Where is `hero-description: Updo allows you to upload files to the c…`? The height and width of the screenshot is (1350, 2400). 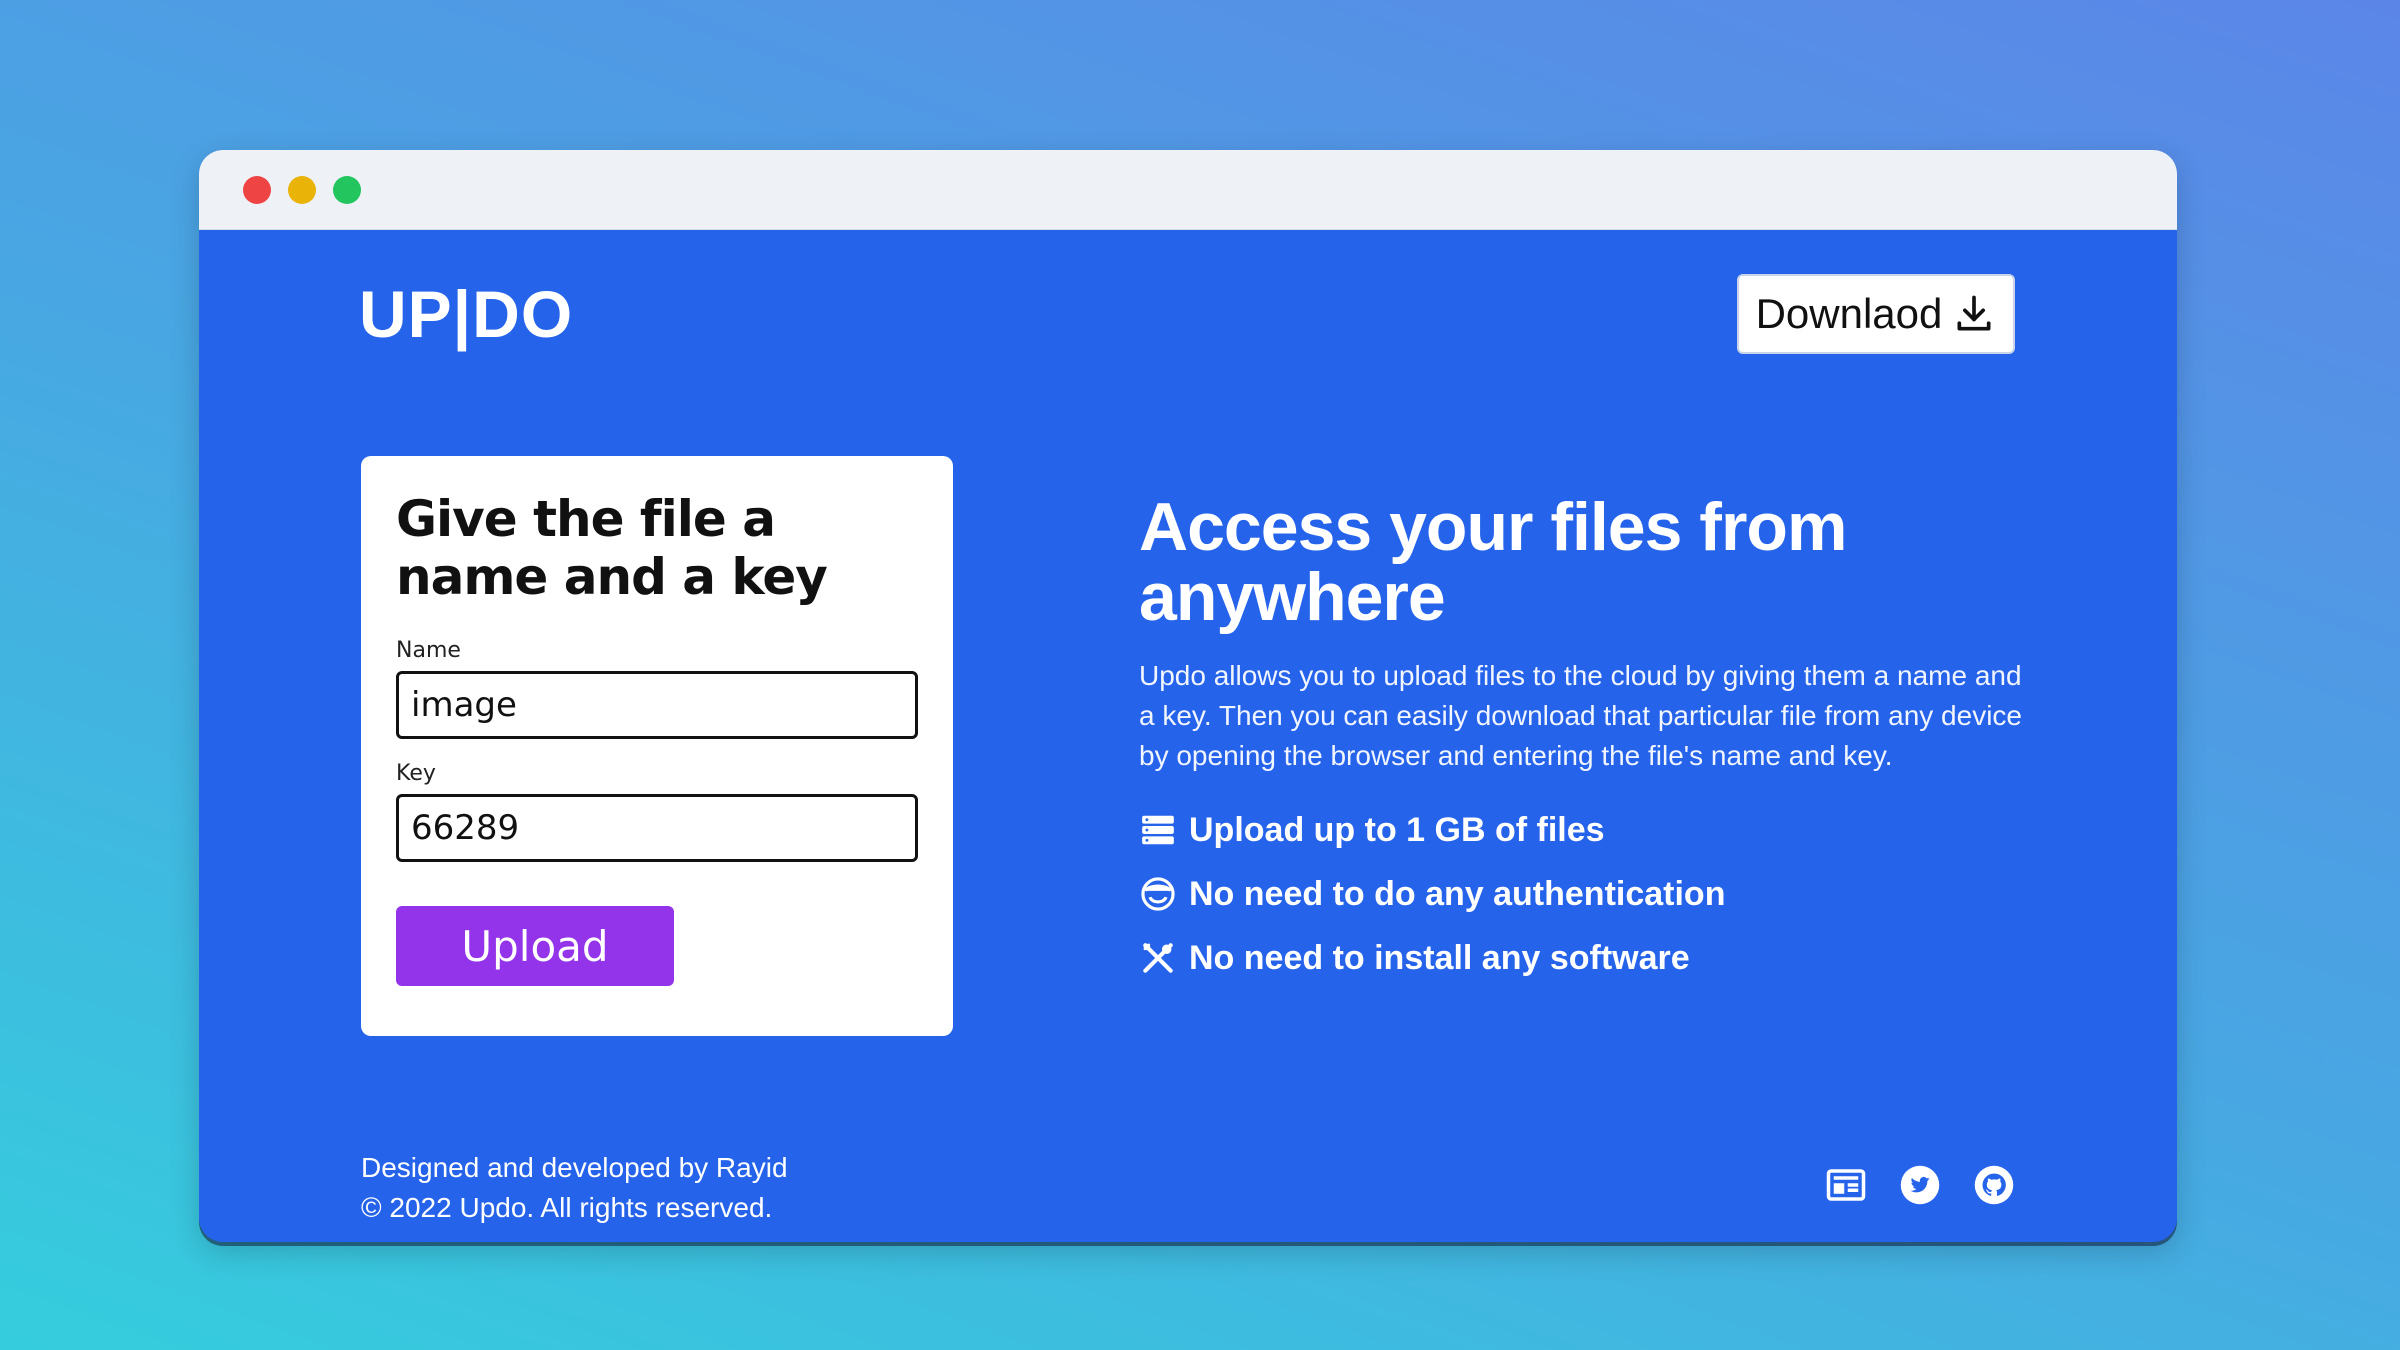
hero-description: Updo allows you to upload files to the c… is located at coordinates (1580, 715).